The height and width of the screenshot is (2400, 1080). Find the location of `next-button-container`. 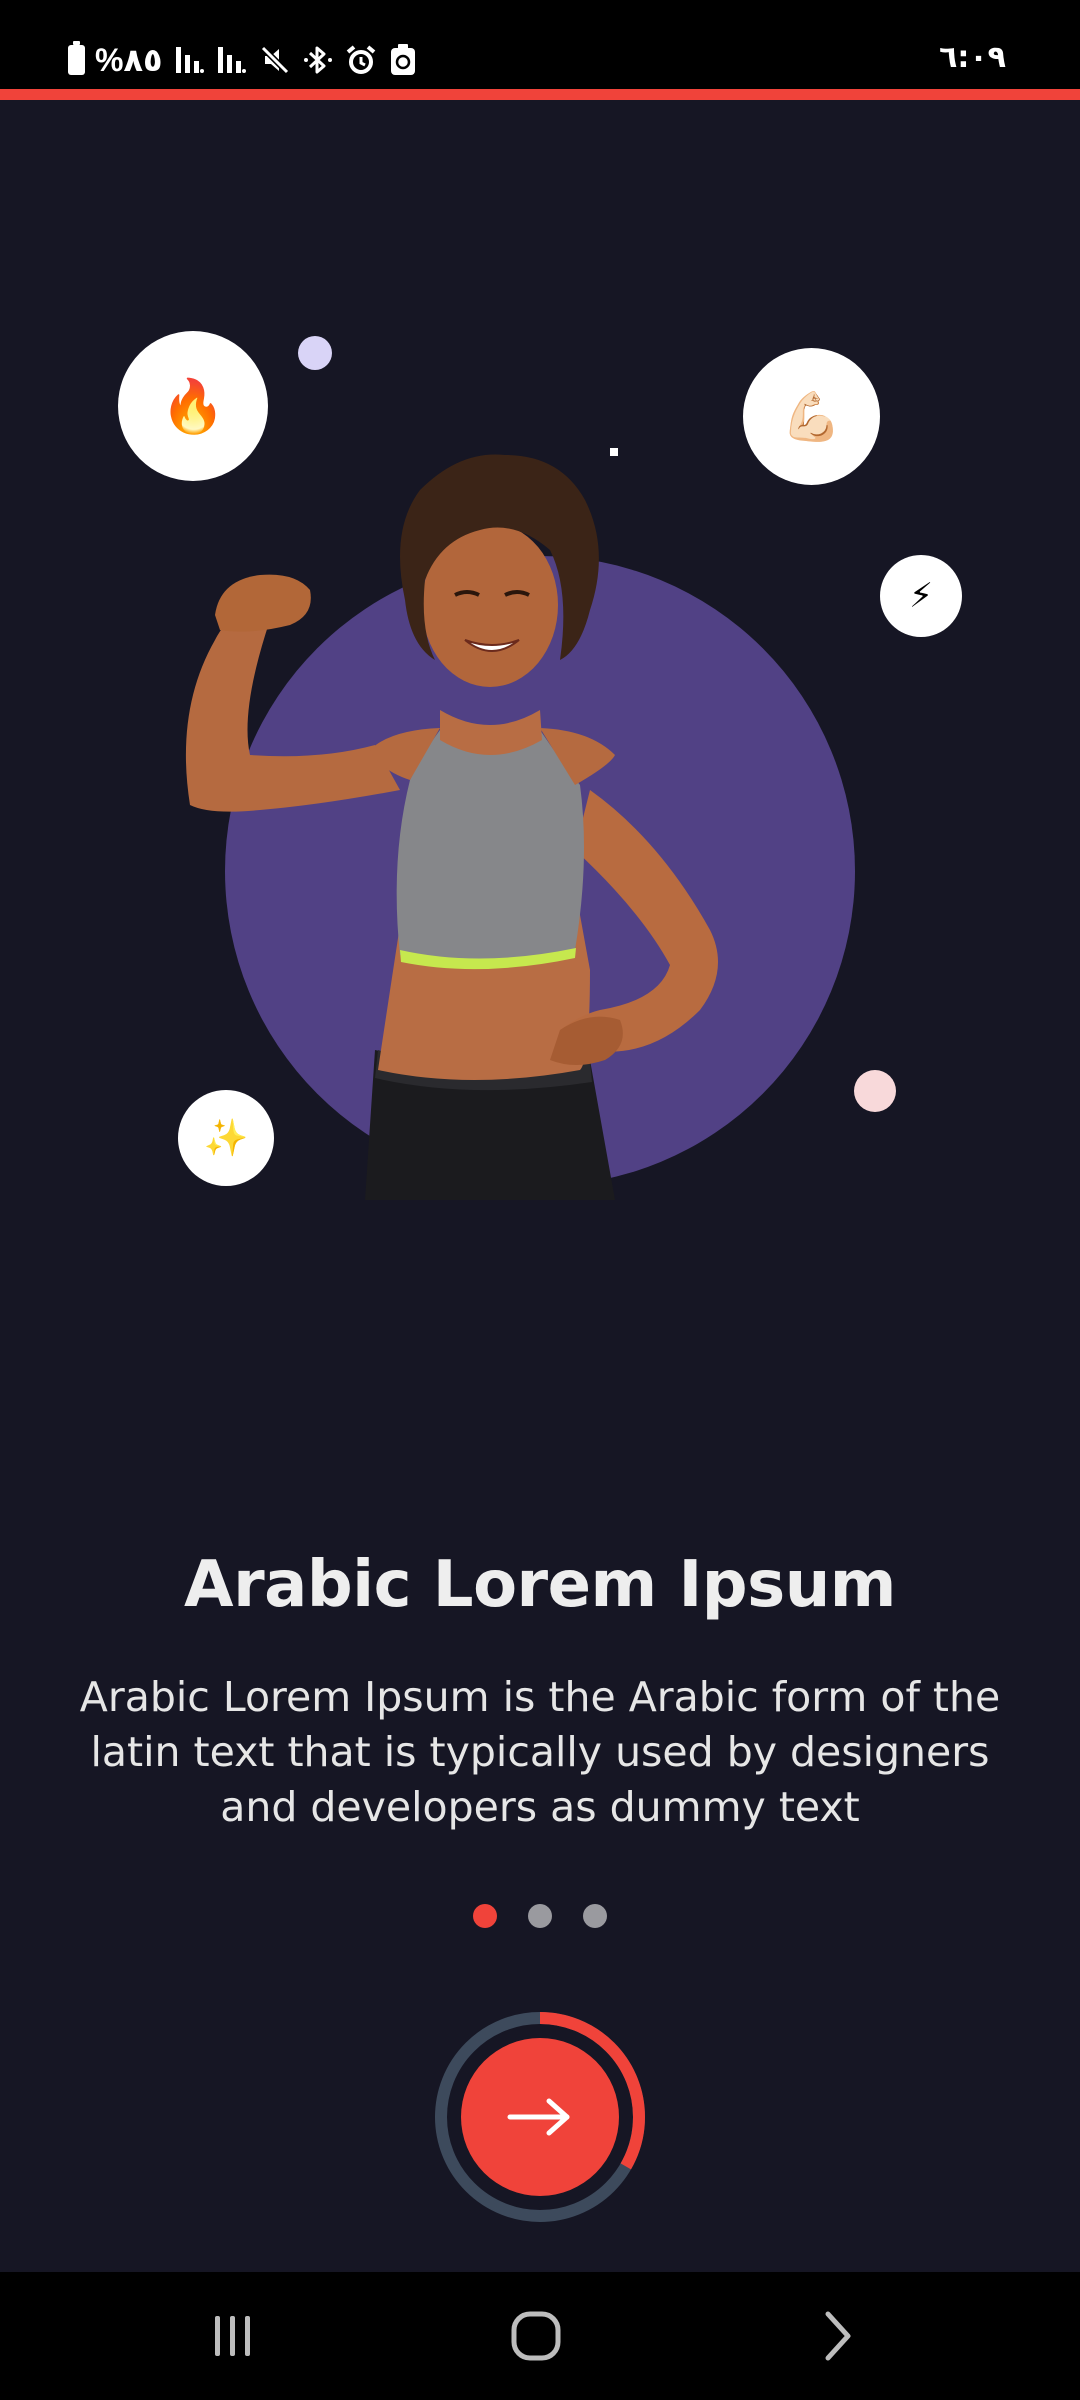

next-button-container is located at coordinates (540, 2117).